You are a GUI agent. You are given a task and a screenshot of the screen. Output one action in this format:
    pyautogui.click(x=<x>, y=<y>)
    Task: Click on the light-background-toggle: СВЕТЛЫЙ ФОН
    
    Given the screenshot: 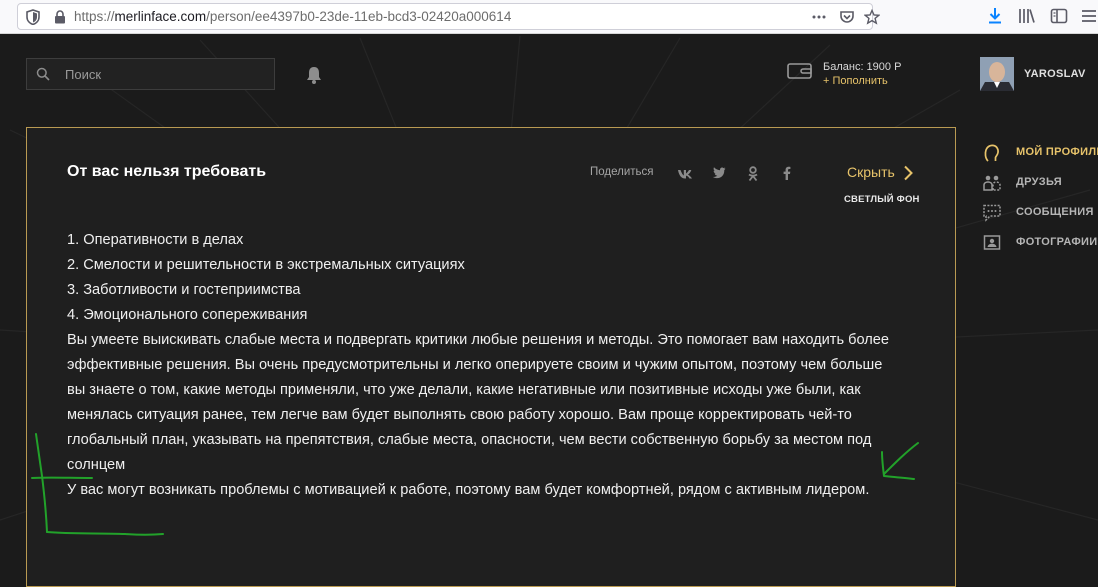 What is the action you would take?
    pyautogui.click(x=882, y=199)
    